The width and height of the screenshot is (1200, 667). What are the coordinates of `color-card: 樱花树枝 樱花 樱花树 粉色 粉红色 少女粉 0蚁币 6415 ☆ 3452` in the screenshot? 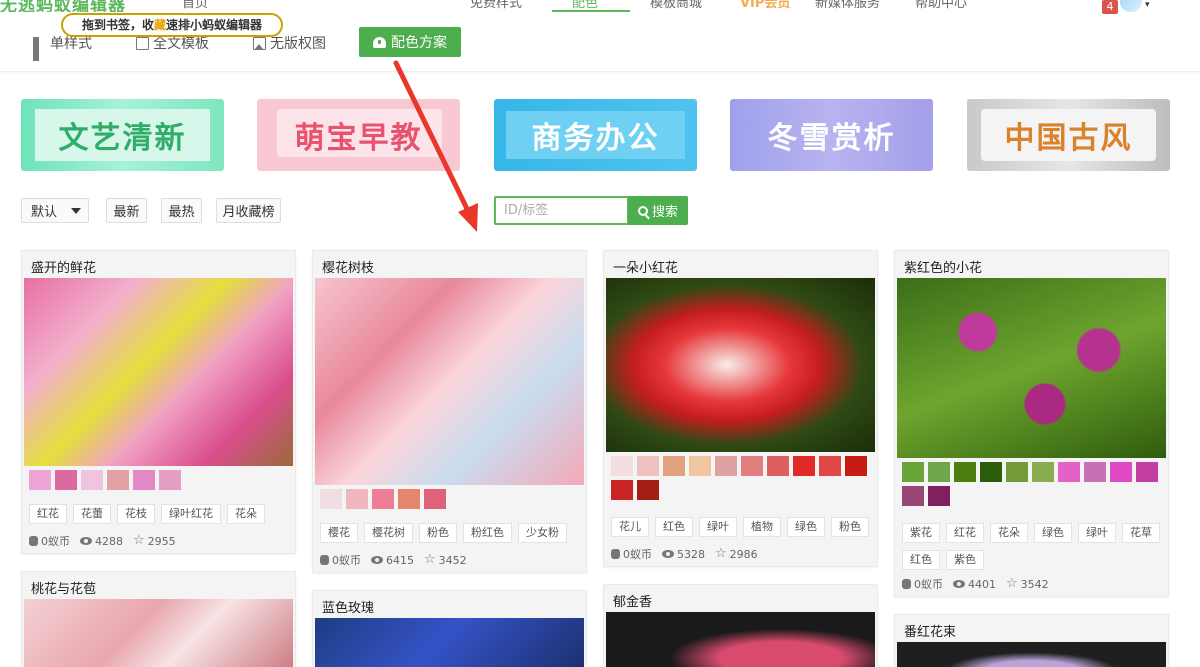 It's located at (449, 411).